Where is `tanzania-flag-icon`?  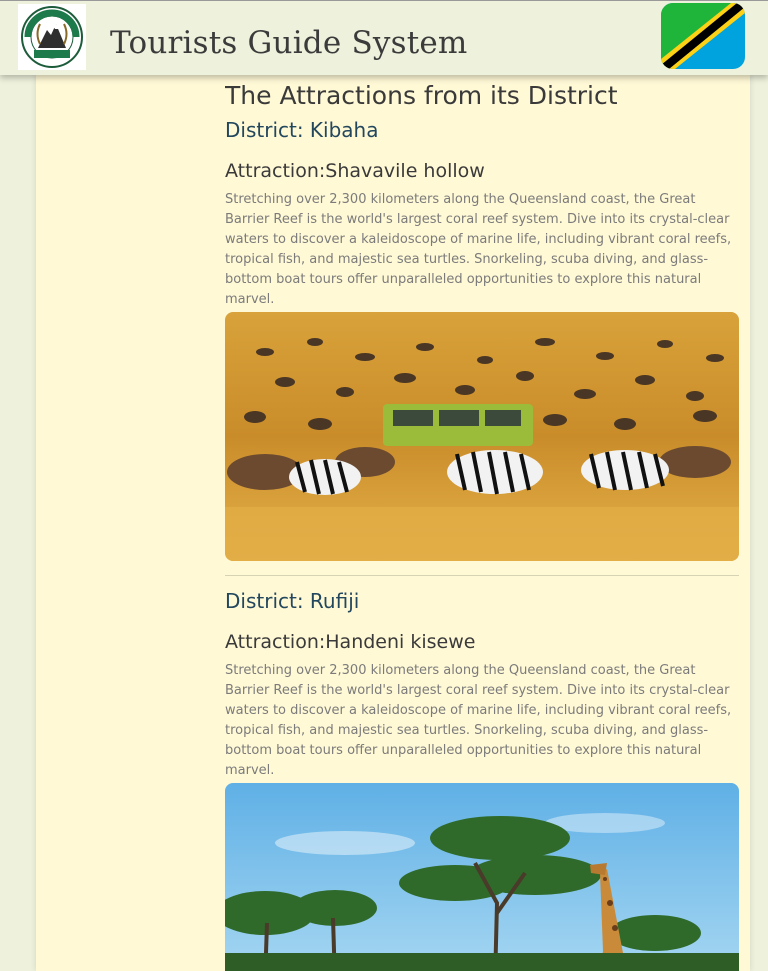 tanzania-flag-icon is located at coordinates (703, 36).